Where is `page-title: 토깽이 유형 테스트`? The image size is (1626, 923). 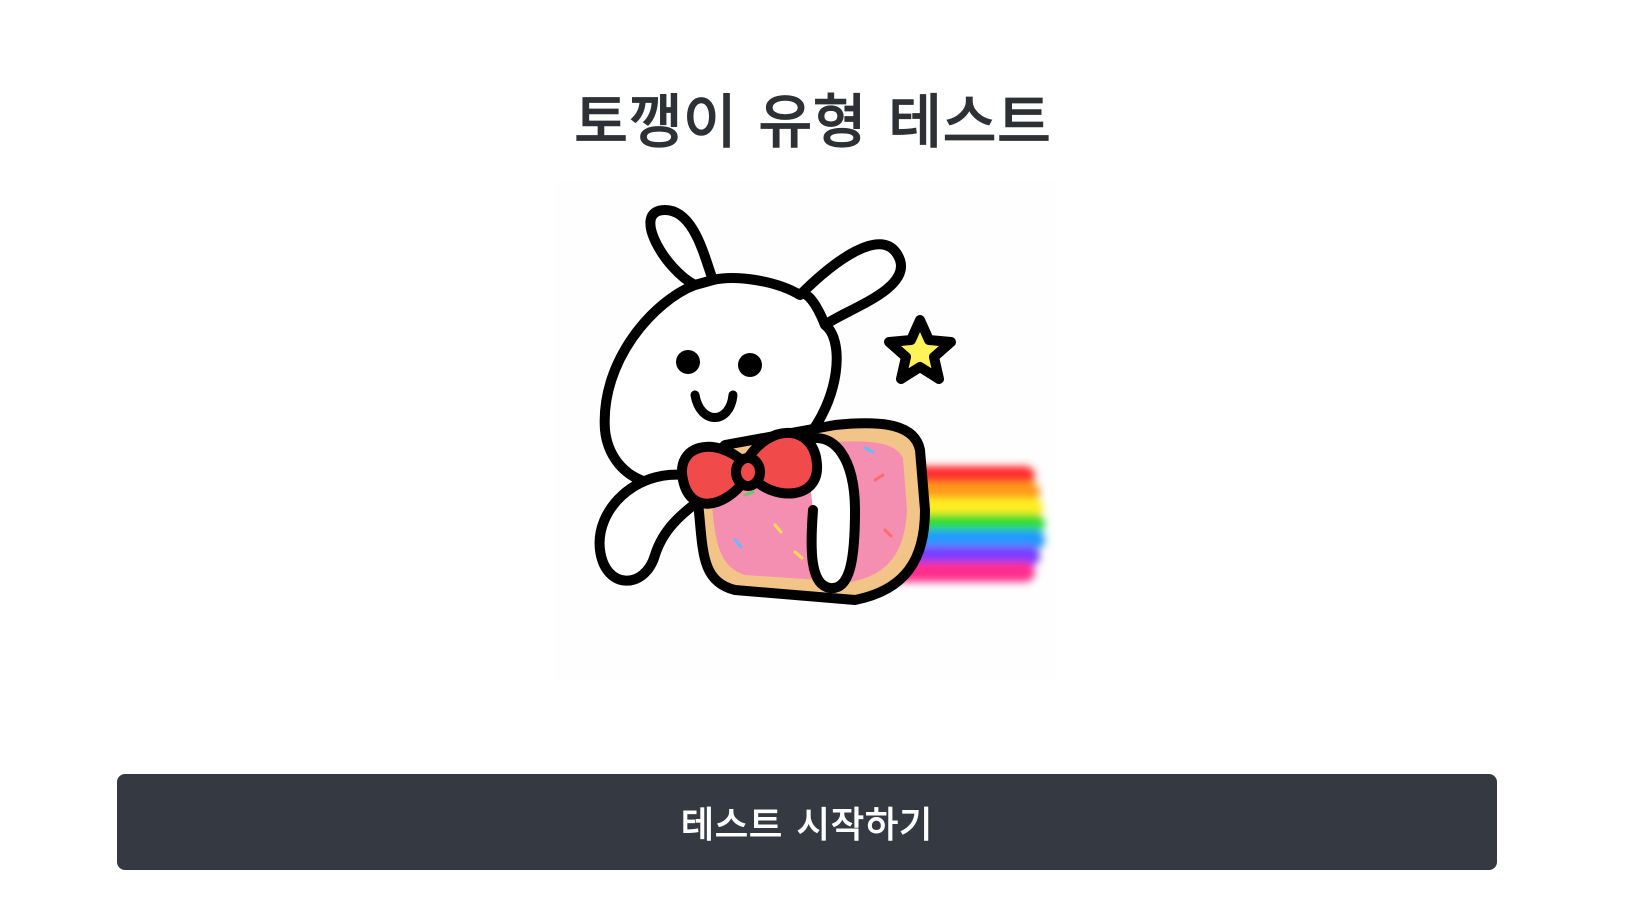 page-title: 토깽이 유형 테스트 is located at coordinates (813, 122).